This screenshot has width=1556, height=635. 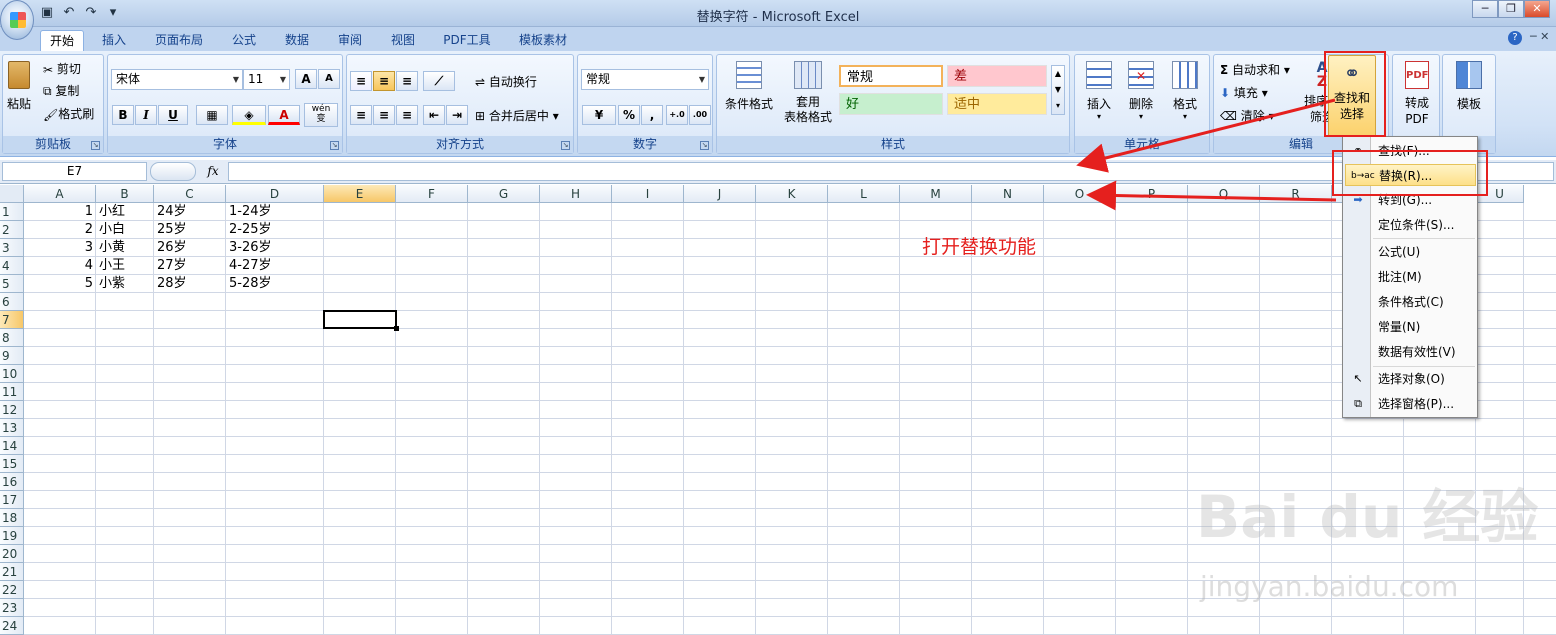 I want to click on annotation-arrows, so click(x=1206, y=154).